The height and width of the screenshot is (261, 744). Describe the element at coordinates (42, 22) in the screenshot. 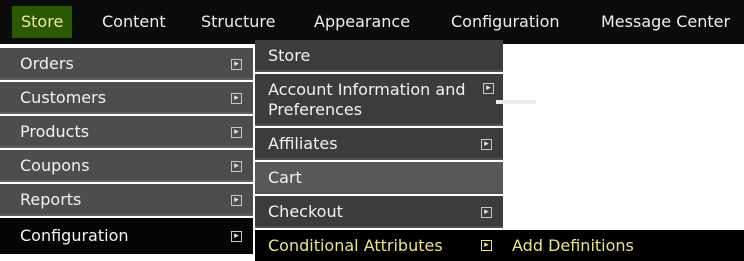

I see `top-menu-store: Store` at that location.